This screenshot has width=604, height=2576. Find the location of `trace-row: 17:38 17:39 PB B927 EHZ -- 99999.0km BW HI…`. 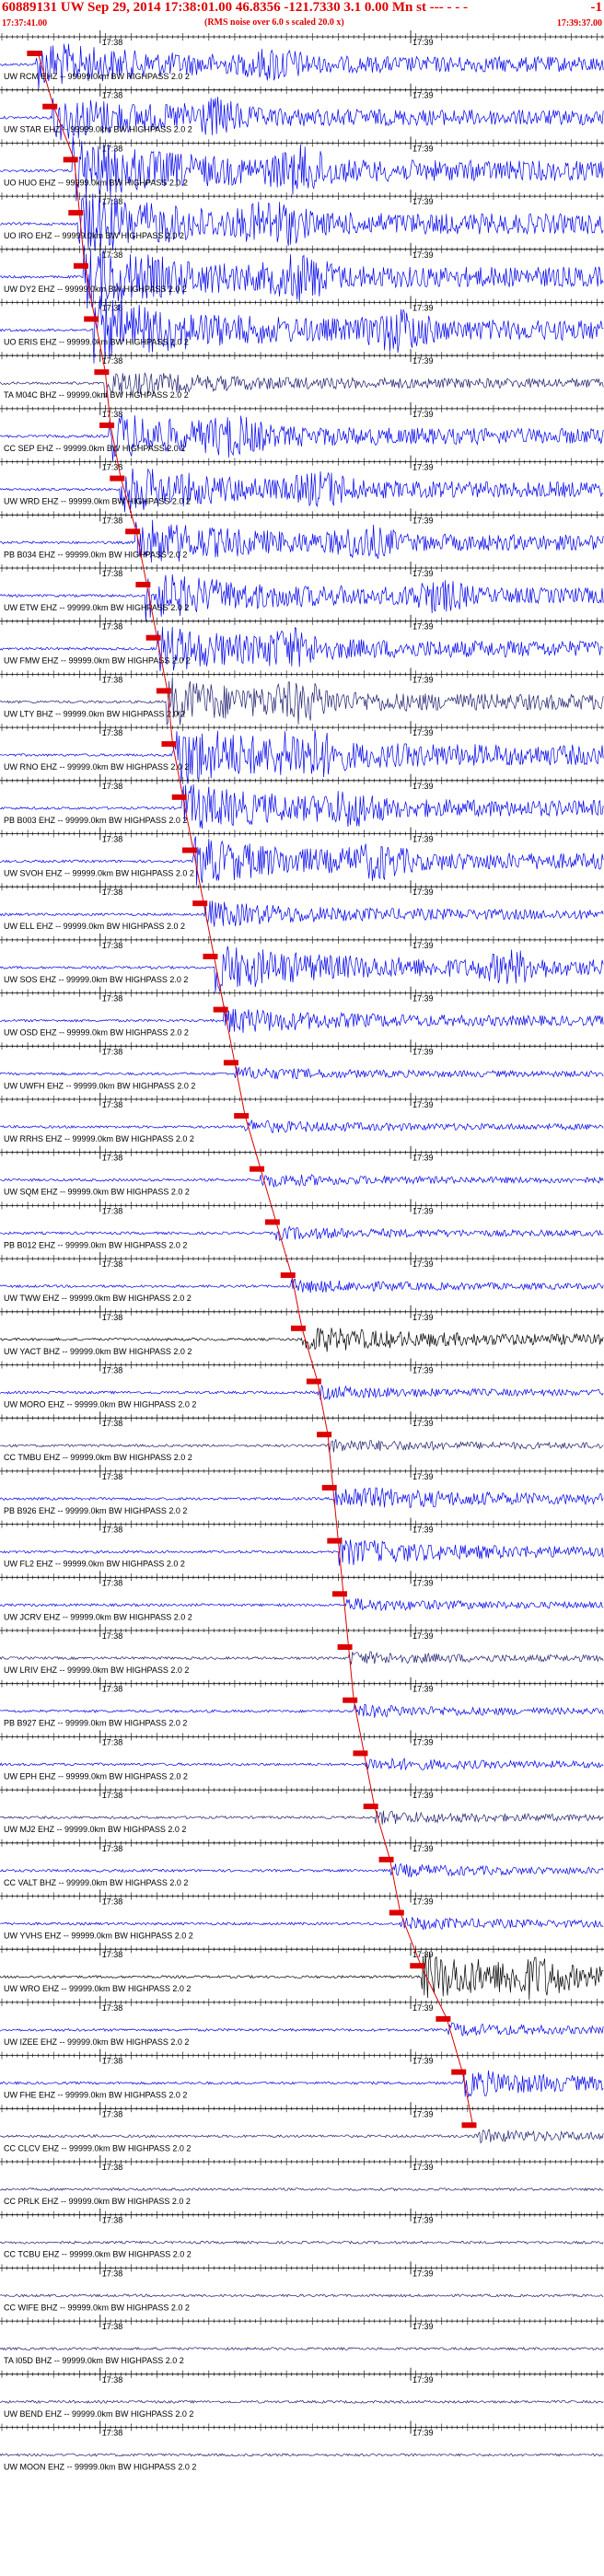

trace-row: 17:38 17:39 PB B927 EHZ -- 99999.0km BW HI… is located at coordinates (302, 1687).